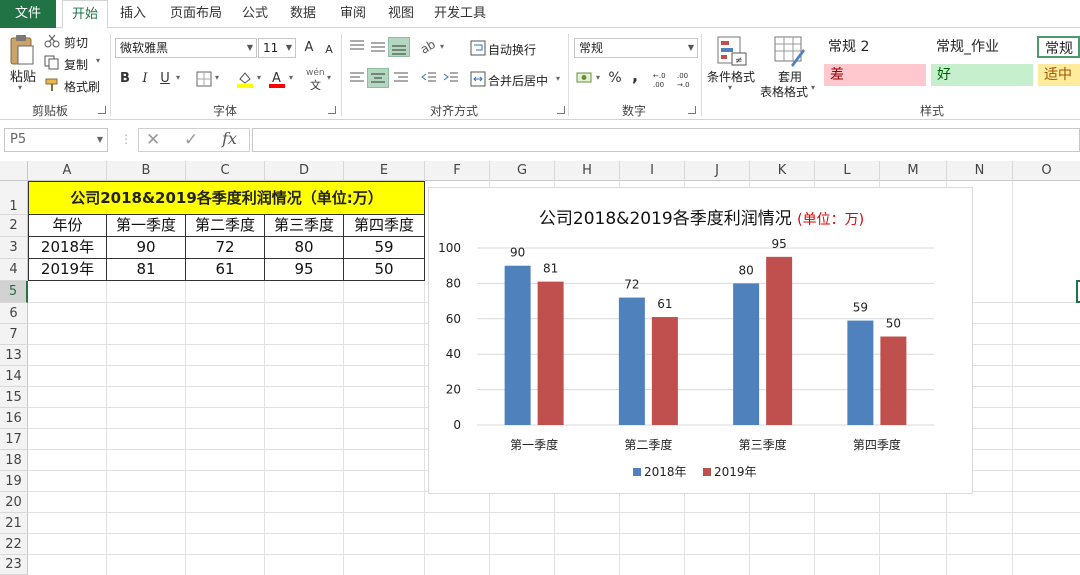 This screenshot has height=575, width=1080. Describe the element at coordinates (401, 78) in the screenshot. I see `align-right-icon` at that location.